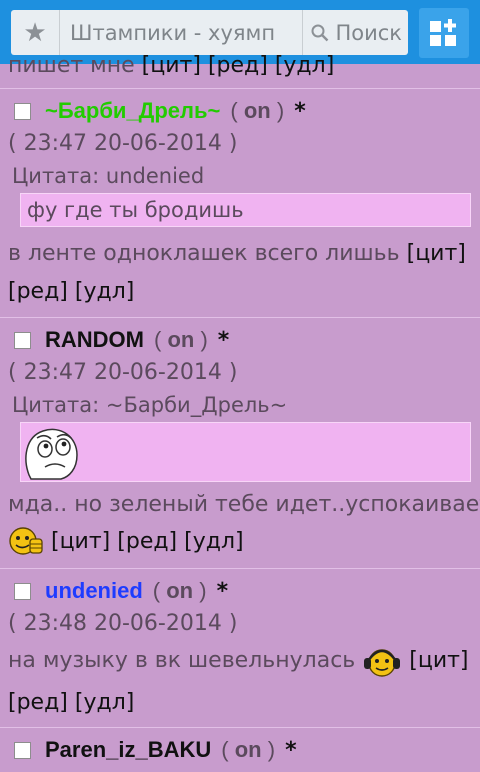 The width and height of the screenshot is (480, 772). Describe the element at coordinates (382, 663) in the screenshot. I see `headphones-smiley-icon` at that location.